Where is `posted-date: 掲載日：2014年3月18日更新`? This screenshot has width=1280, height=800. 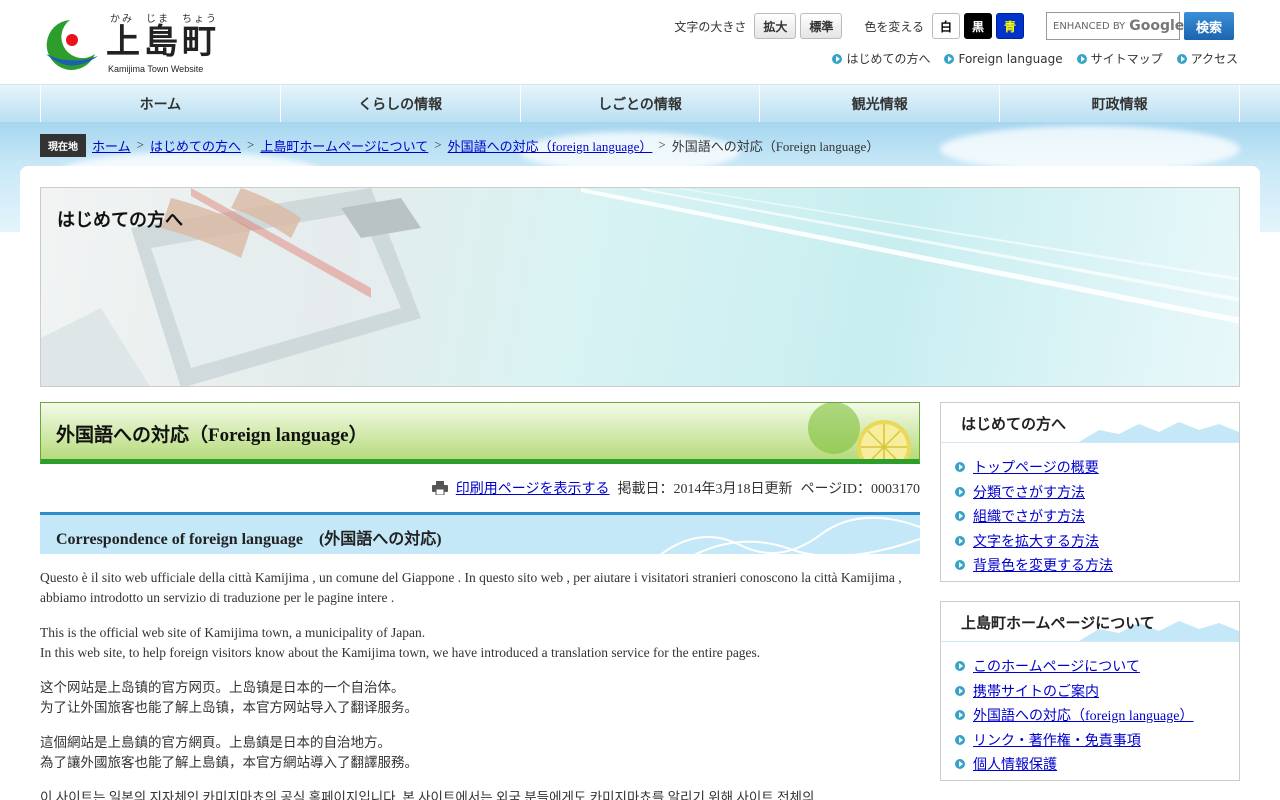 posted-date: 掲載日：2014年3月18日更新 is located at coordinates (705, 489).